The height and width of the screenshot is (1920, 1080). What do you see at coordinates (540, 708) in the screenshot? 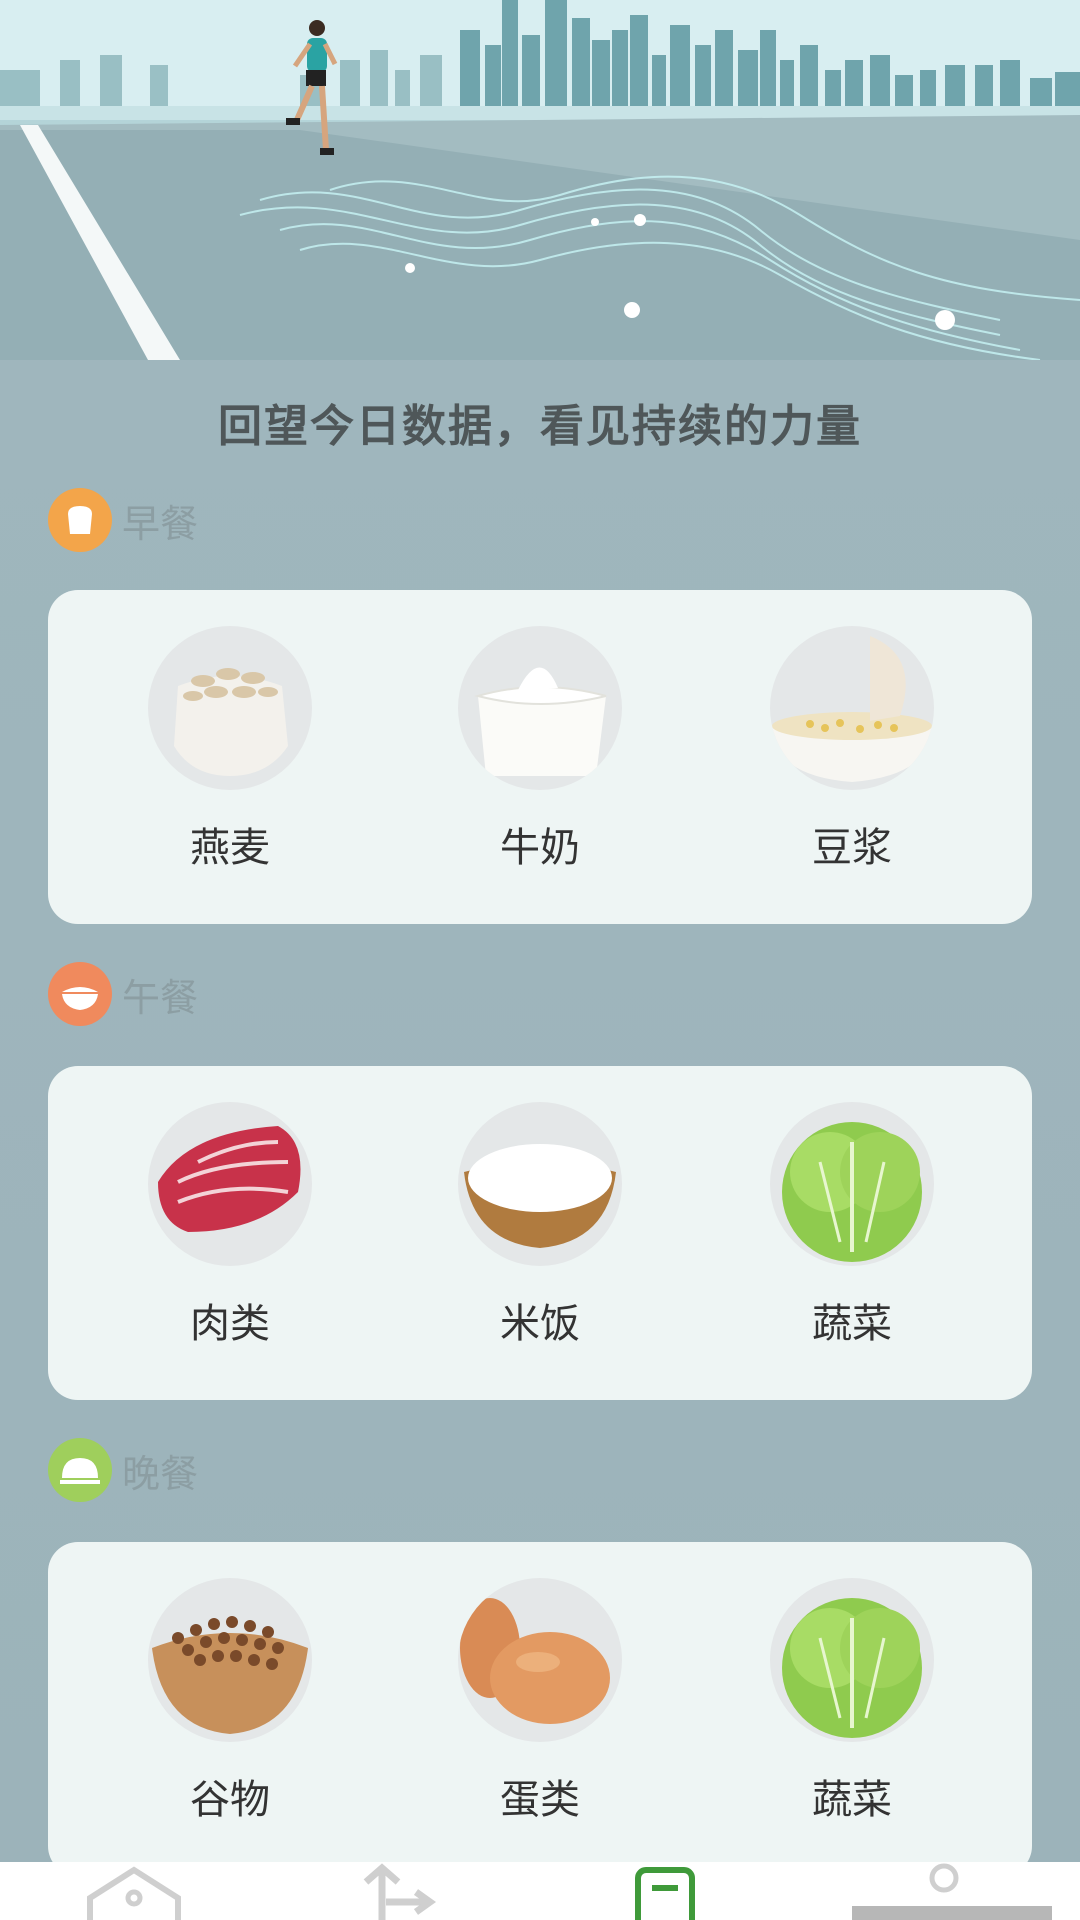
I see `milk-image` at bounding box center [540, 708].